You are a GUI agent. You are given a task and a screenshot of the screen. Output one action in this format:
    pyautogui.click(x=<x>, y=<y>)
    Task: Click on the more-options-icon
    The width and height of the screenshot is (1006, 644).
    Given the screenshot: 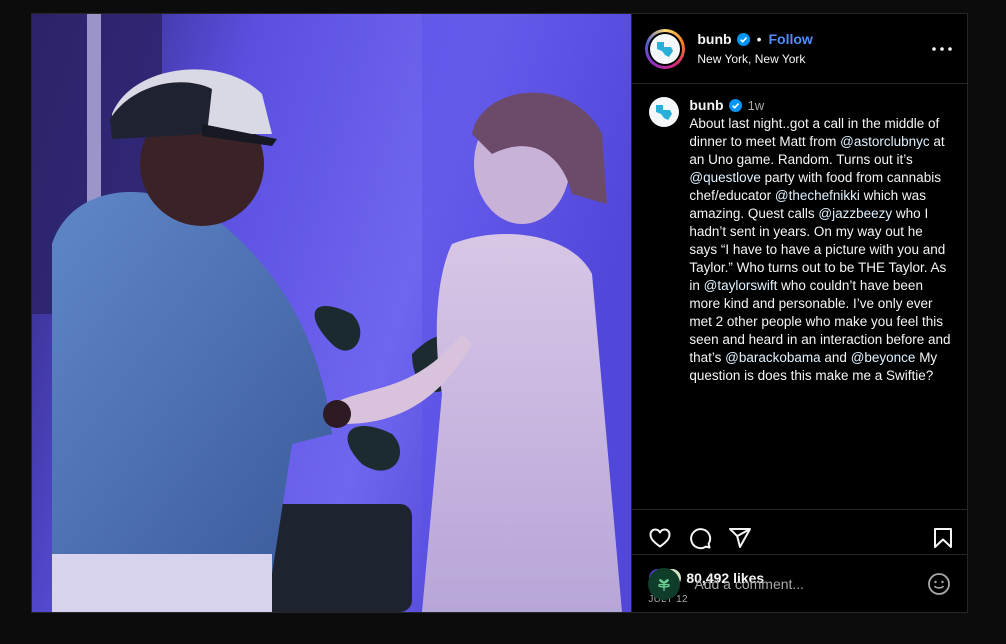 What is the action you would take?
    pyautogui.click(x=942, y=49)
    